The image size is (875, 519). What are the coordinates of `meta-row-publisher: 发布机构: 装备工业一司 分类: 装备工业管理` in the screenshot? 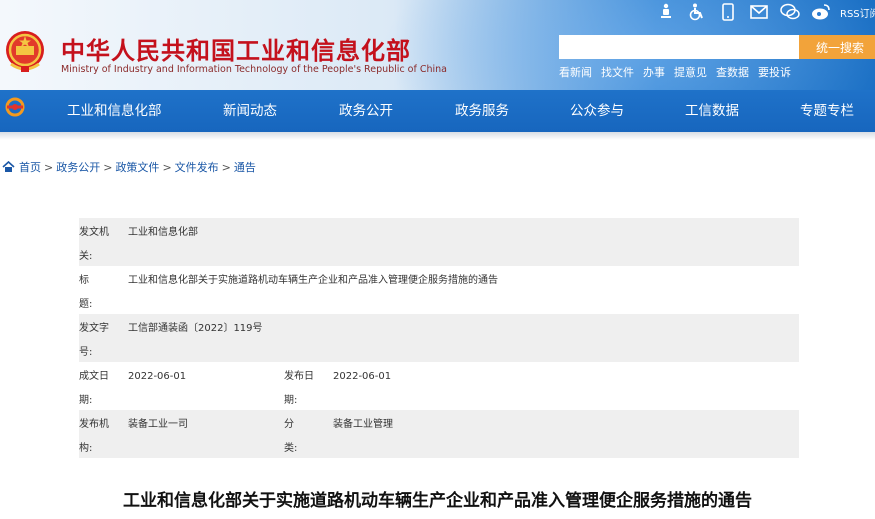 It's located at (439, 434).